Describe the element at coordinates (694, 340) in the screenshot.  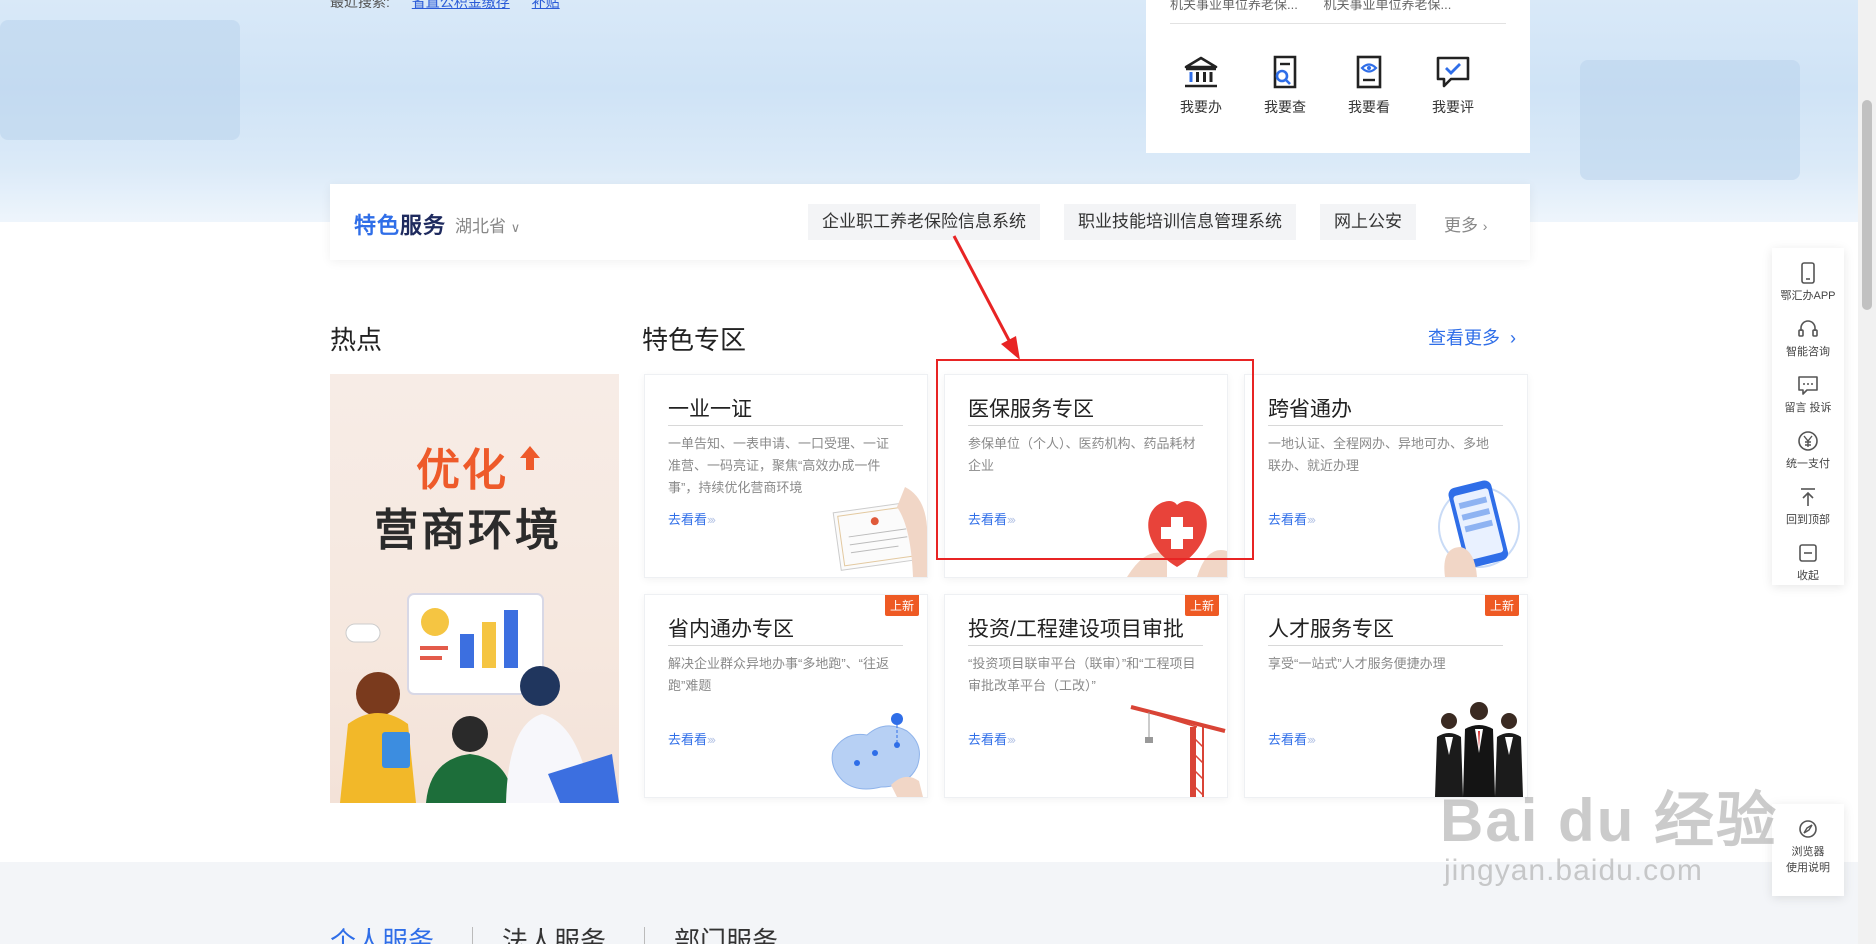
I see `zone-title: 特色专区` at that location.